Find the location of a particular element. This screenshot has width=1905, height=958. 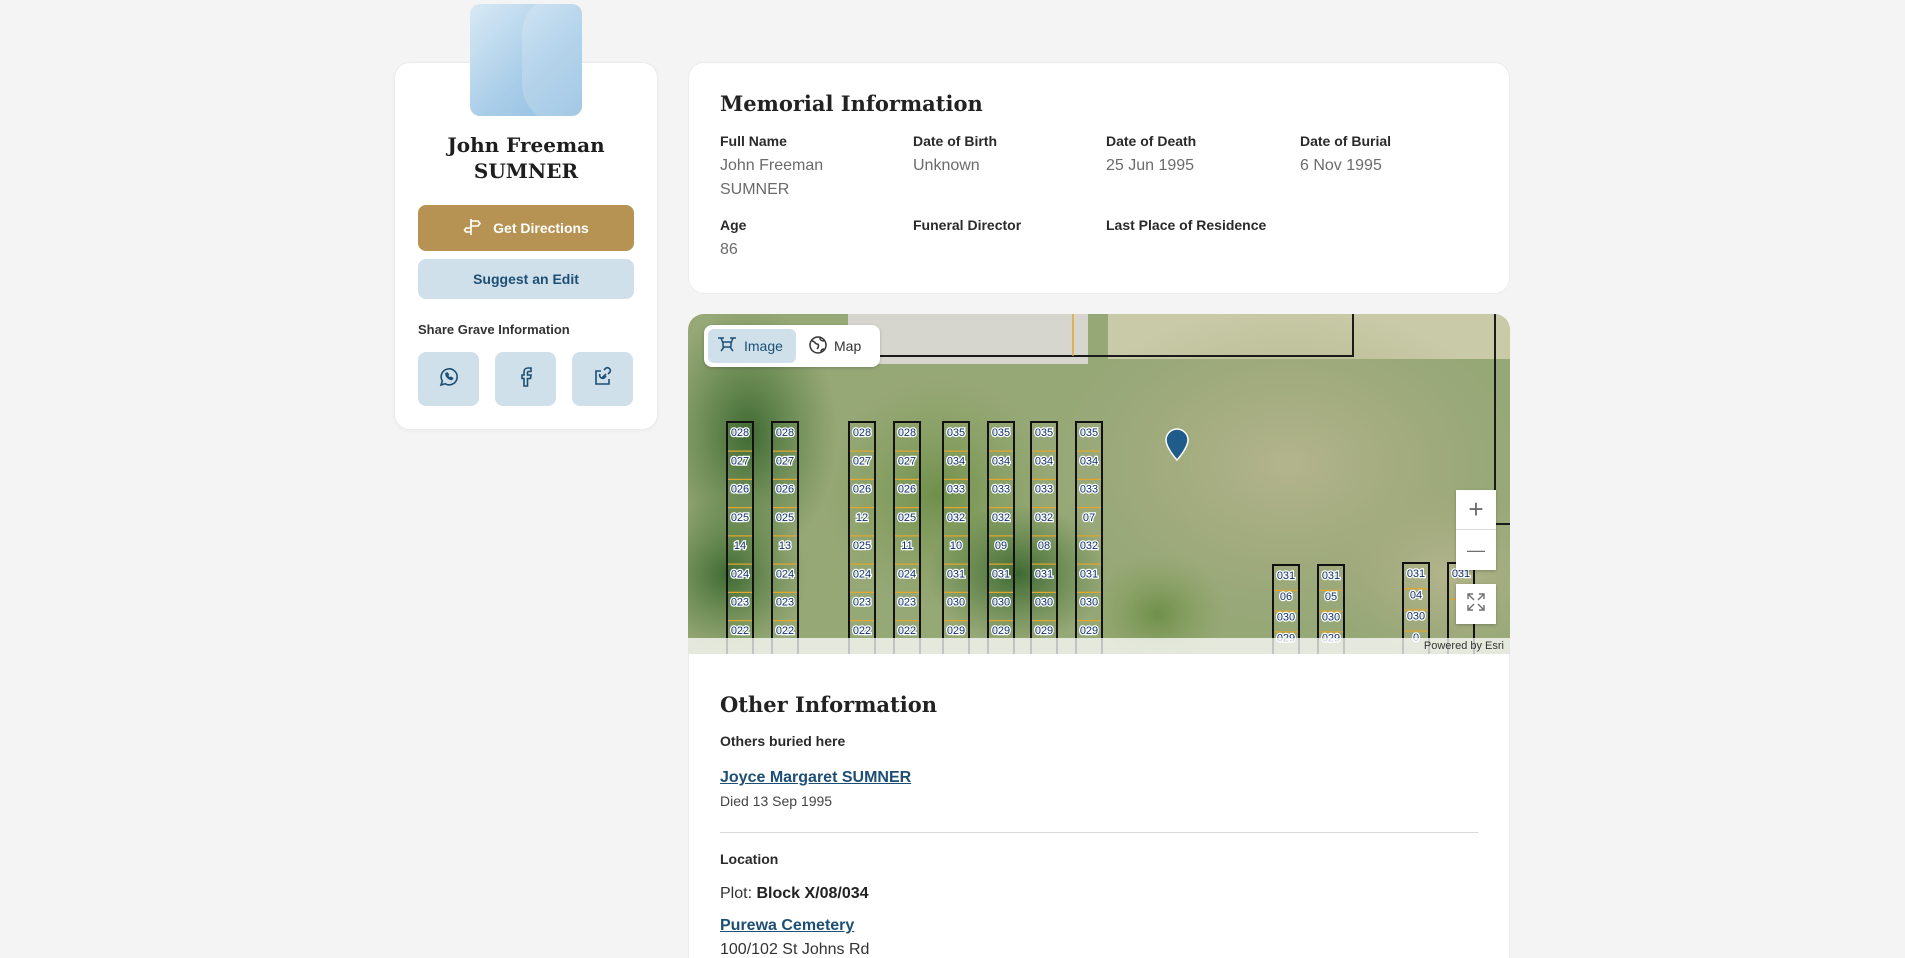

value-full-name: John Freeman SUMNER is located at coordinates (772, 177).